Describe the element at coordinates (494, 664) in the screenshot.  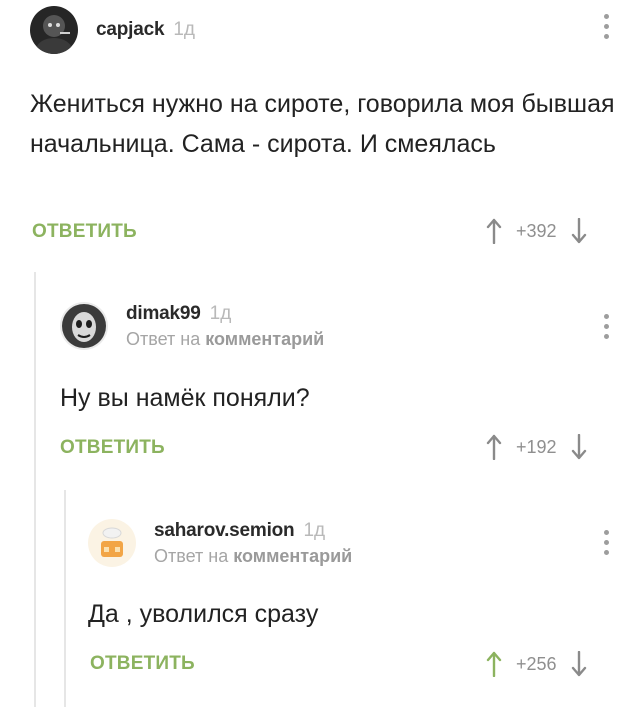
I see `arrow-up-icon` at that location.